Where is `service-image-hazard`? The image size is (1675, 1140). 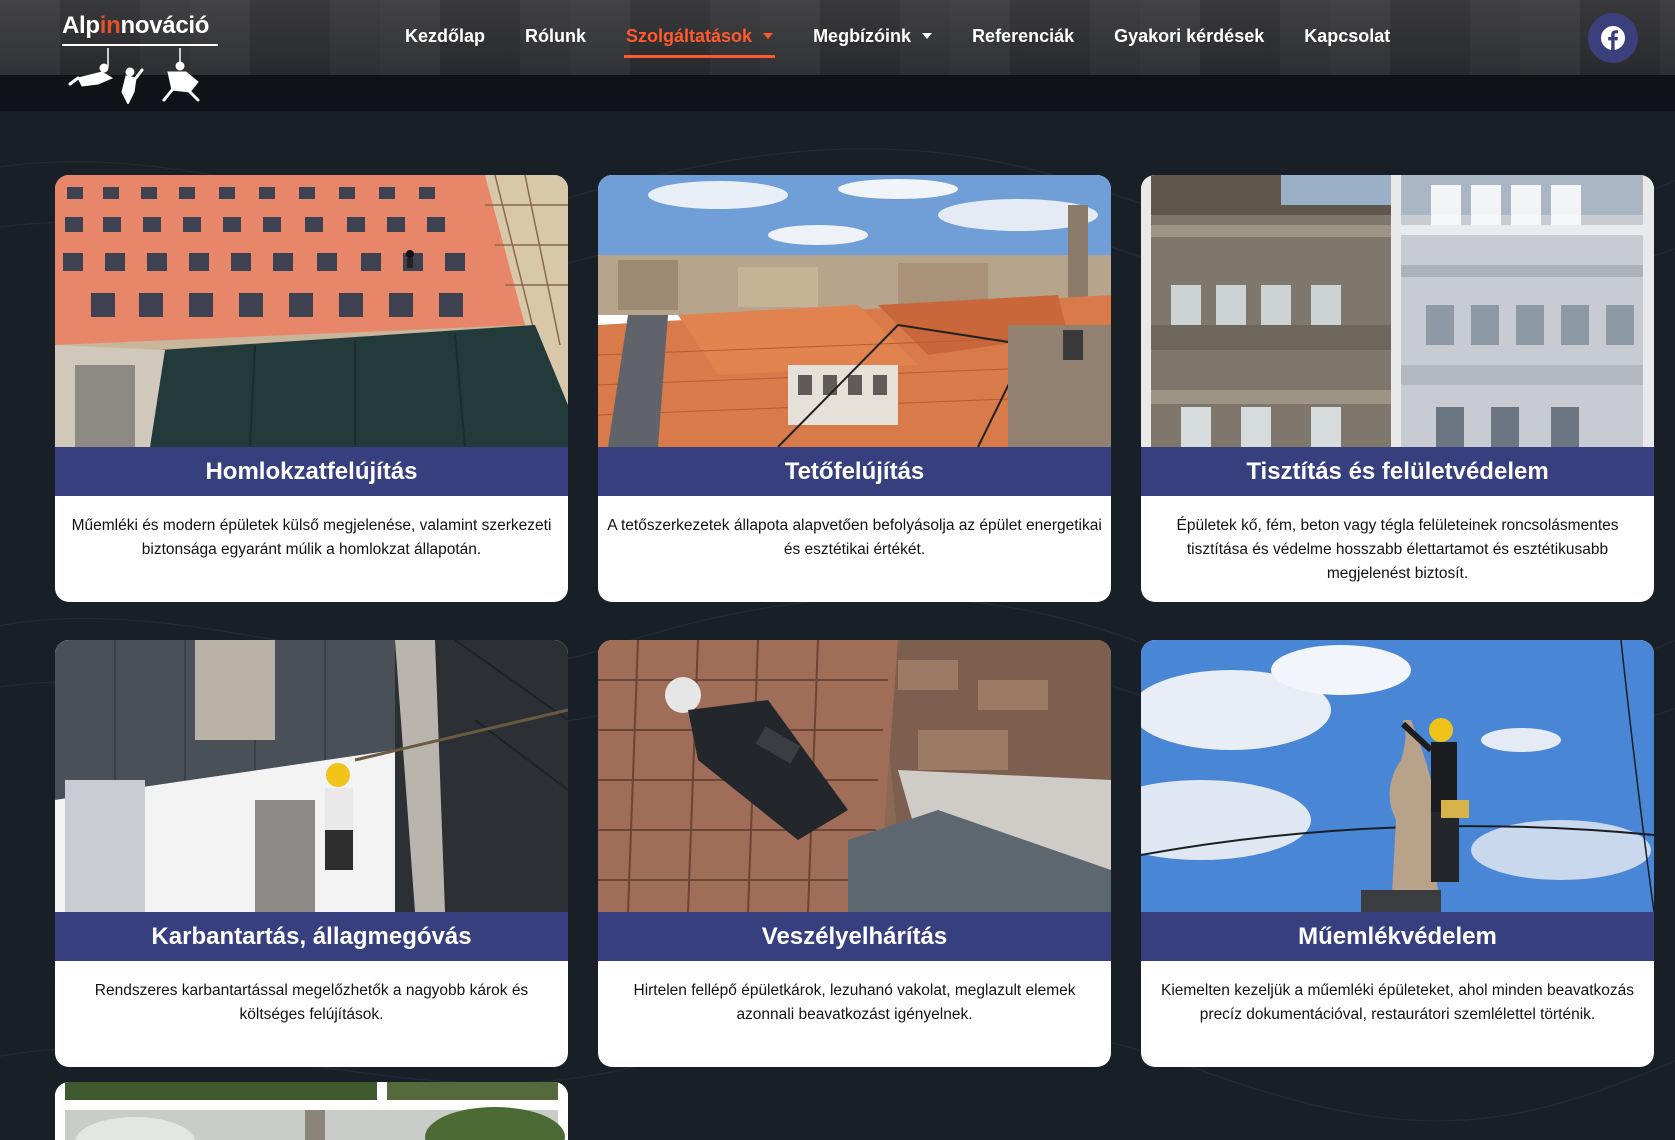 service-image-hazard is located at coordinates (854, 776).